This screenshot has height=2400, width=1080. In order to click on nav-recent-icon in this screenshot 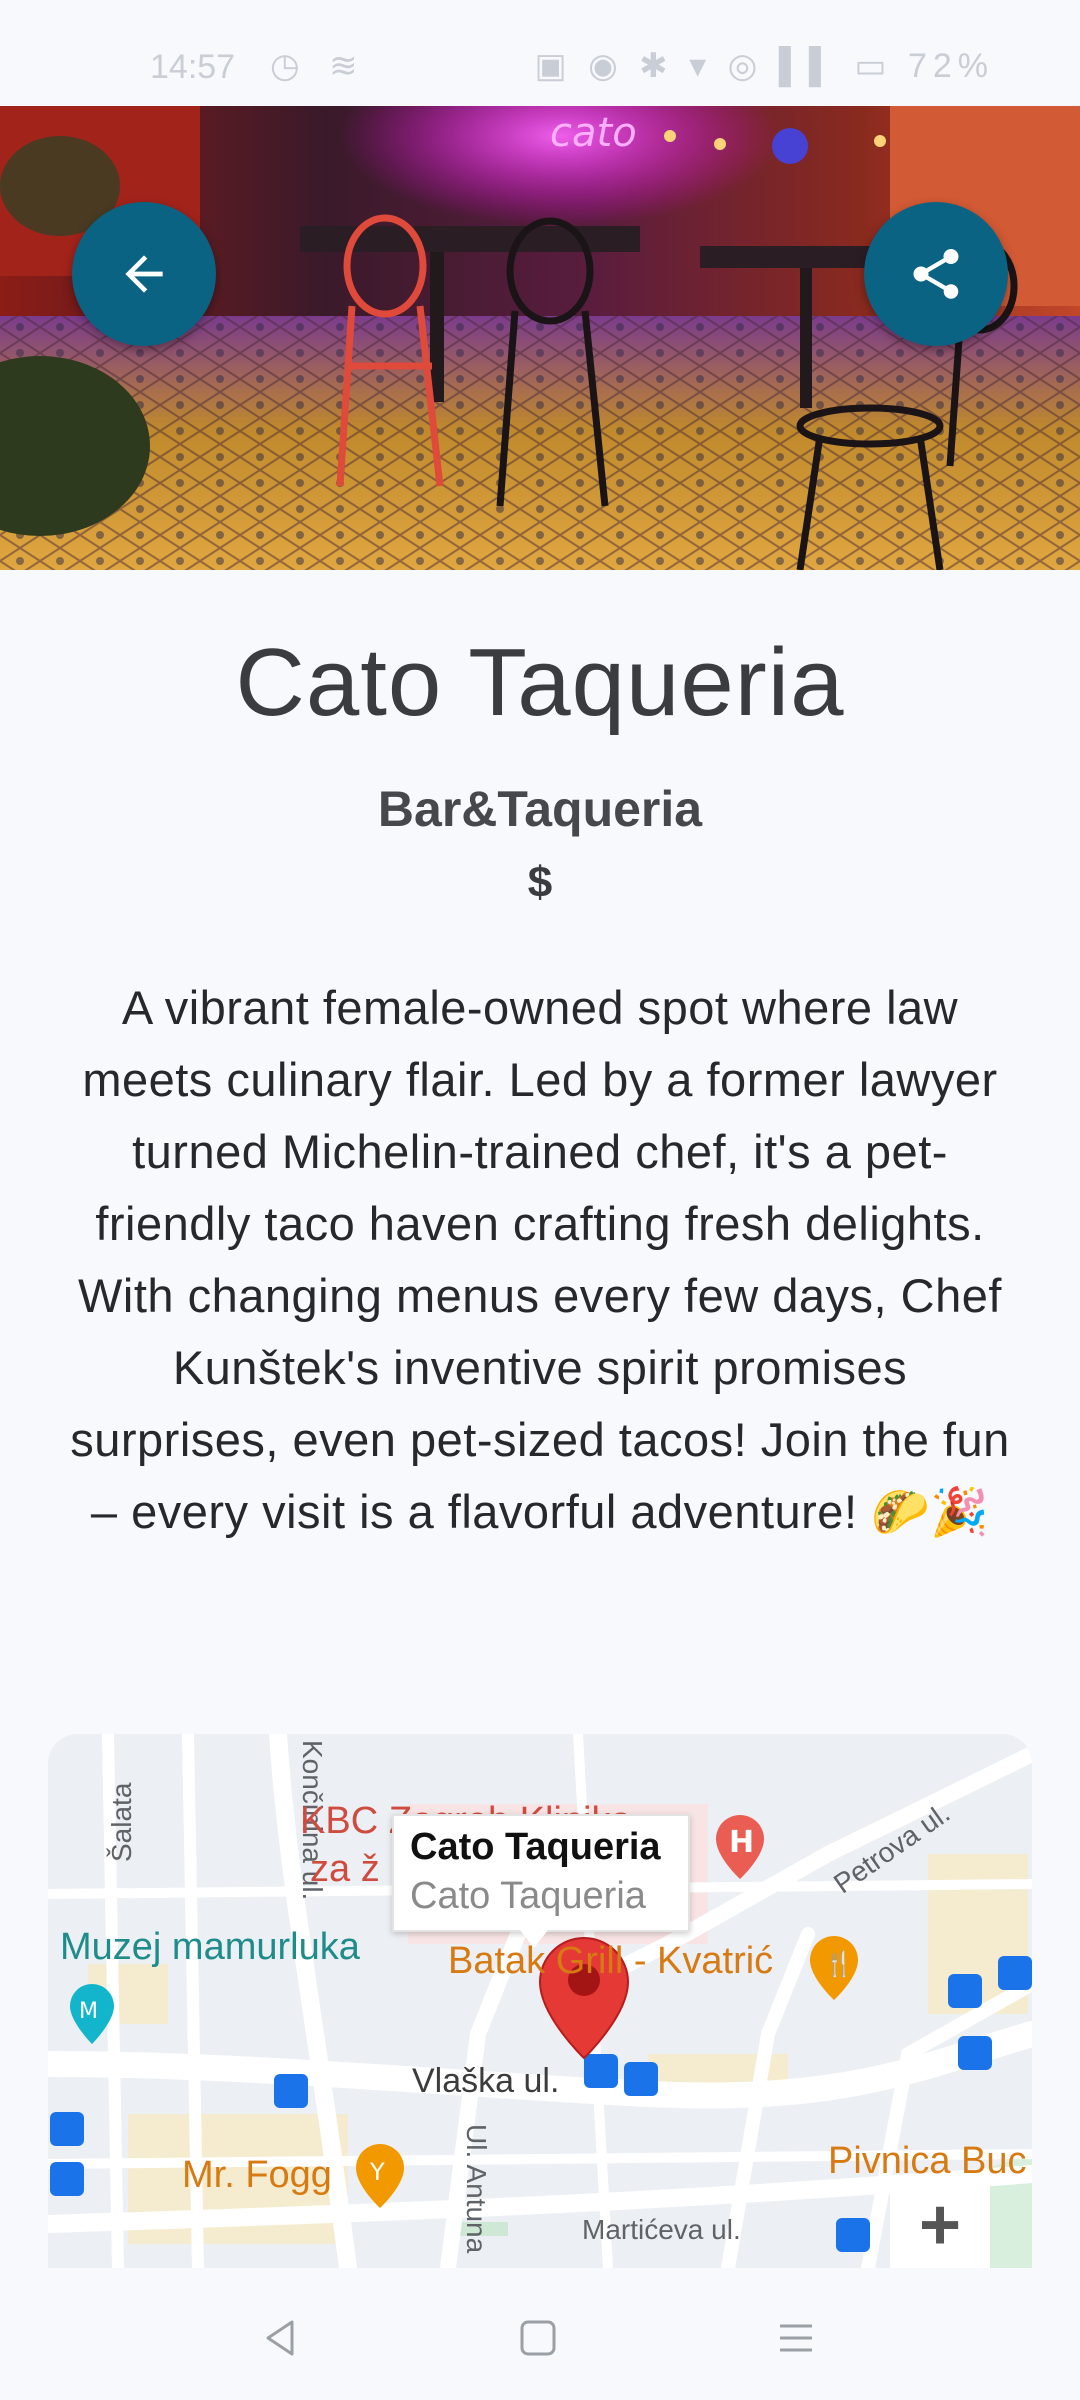, I will do `click(796, 2338)`.